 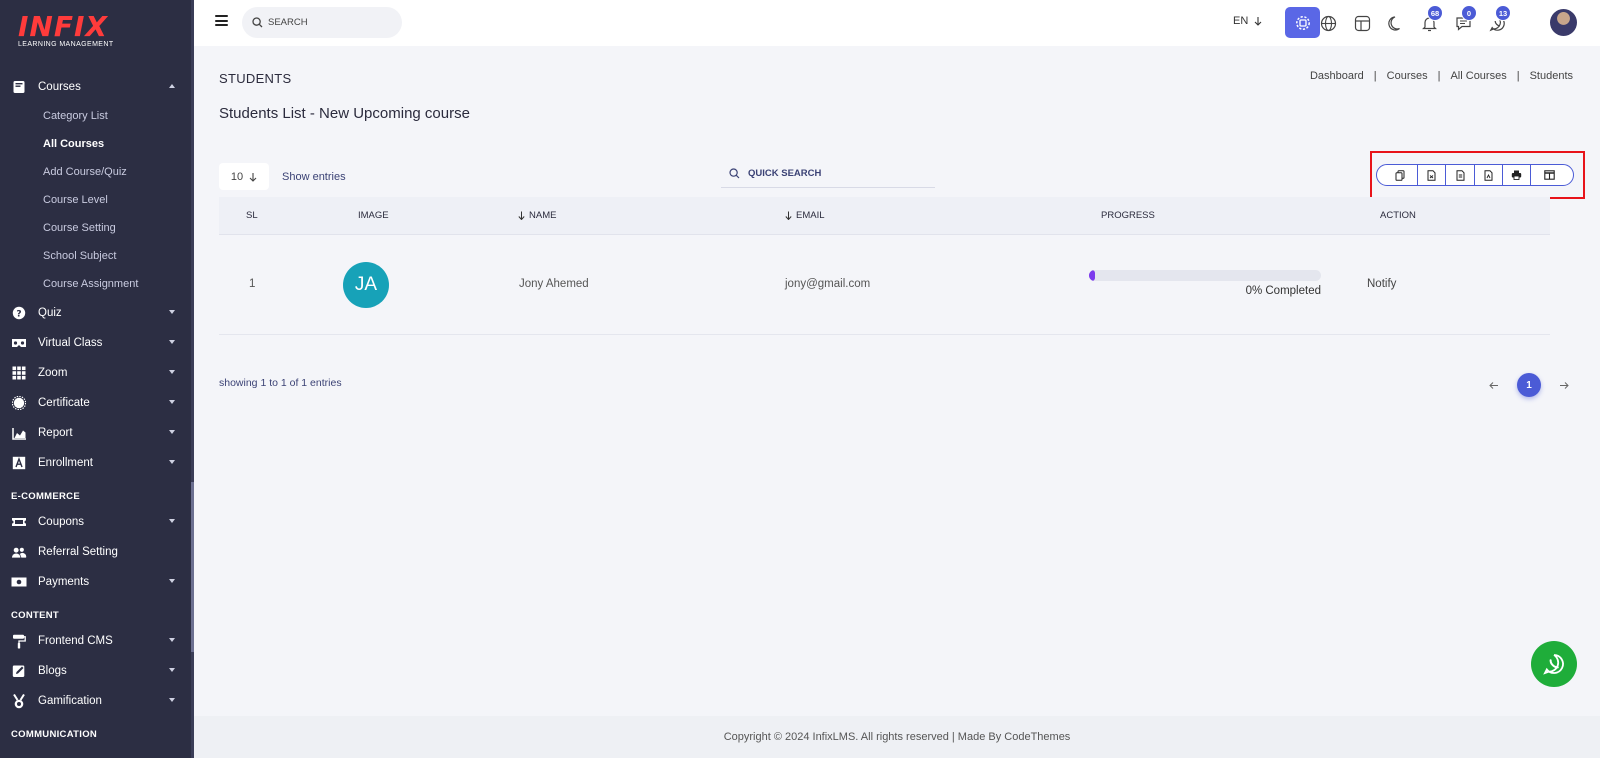 I want to click on logo: INFIX LEARNING MANAGEMENT, so click(x=66, y=30).